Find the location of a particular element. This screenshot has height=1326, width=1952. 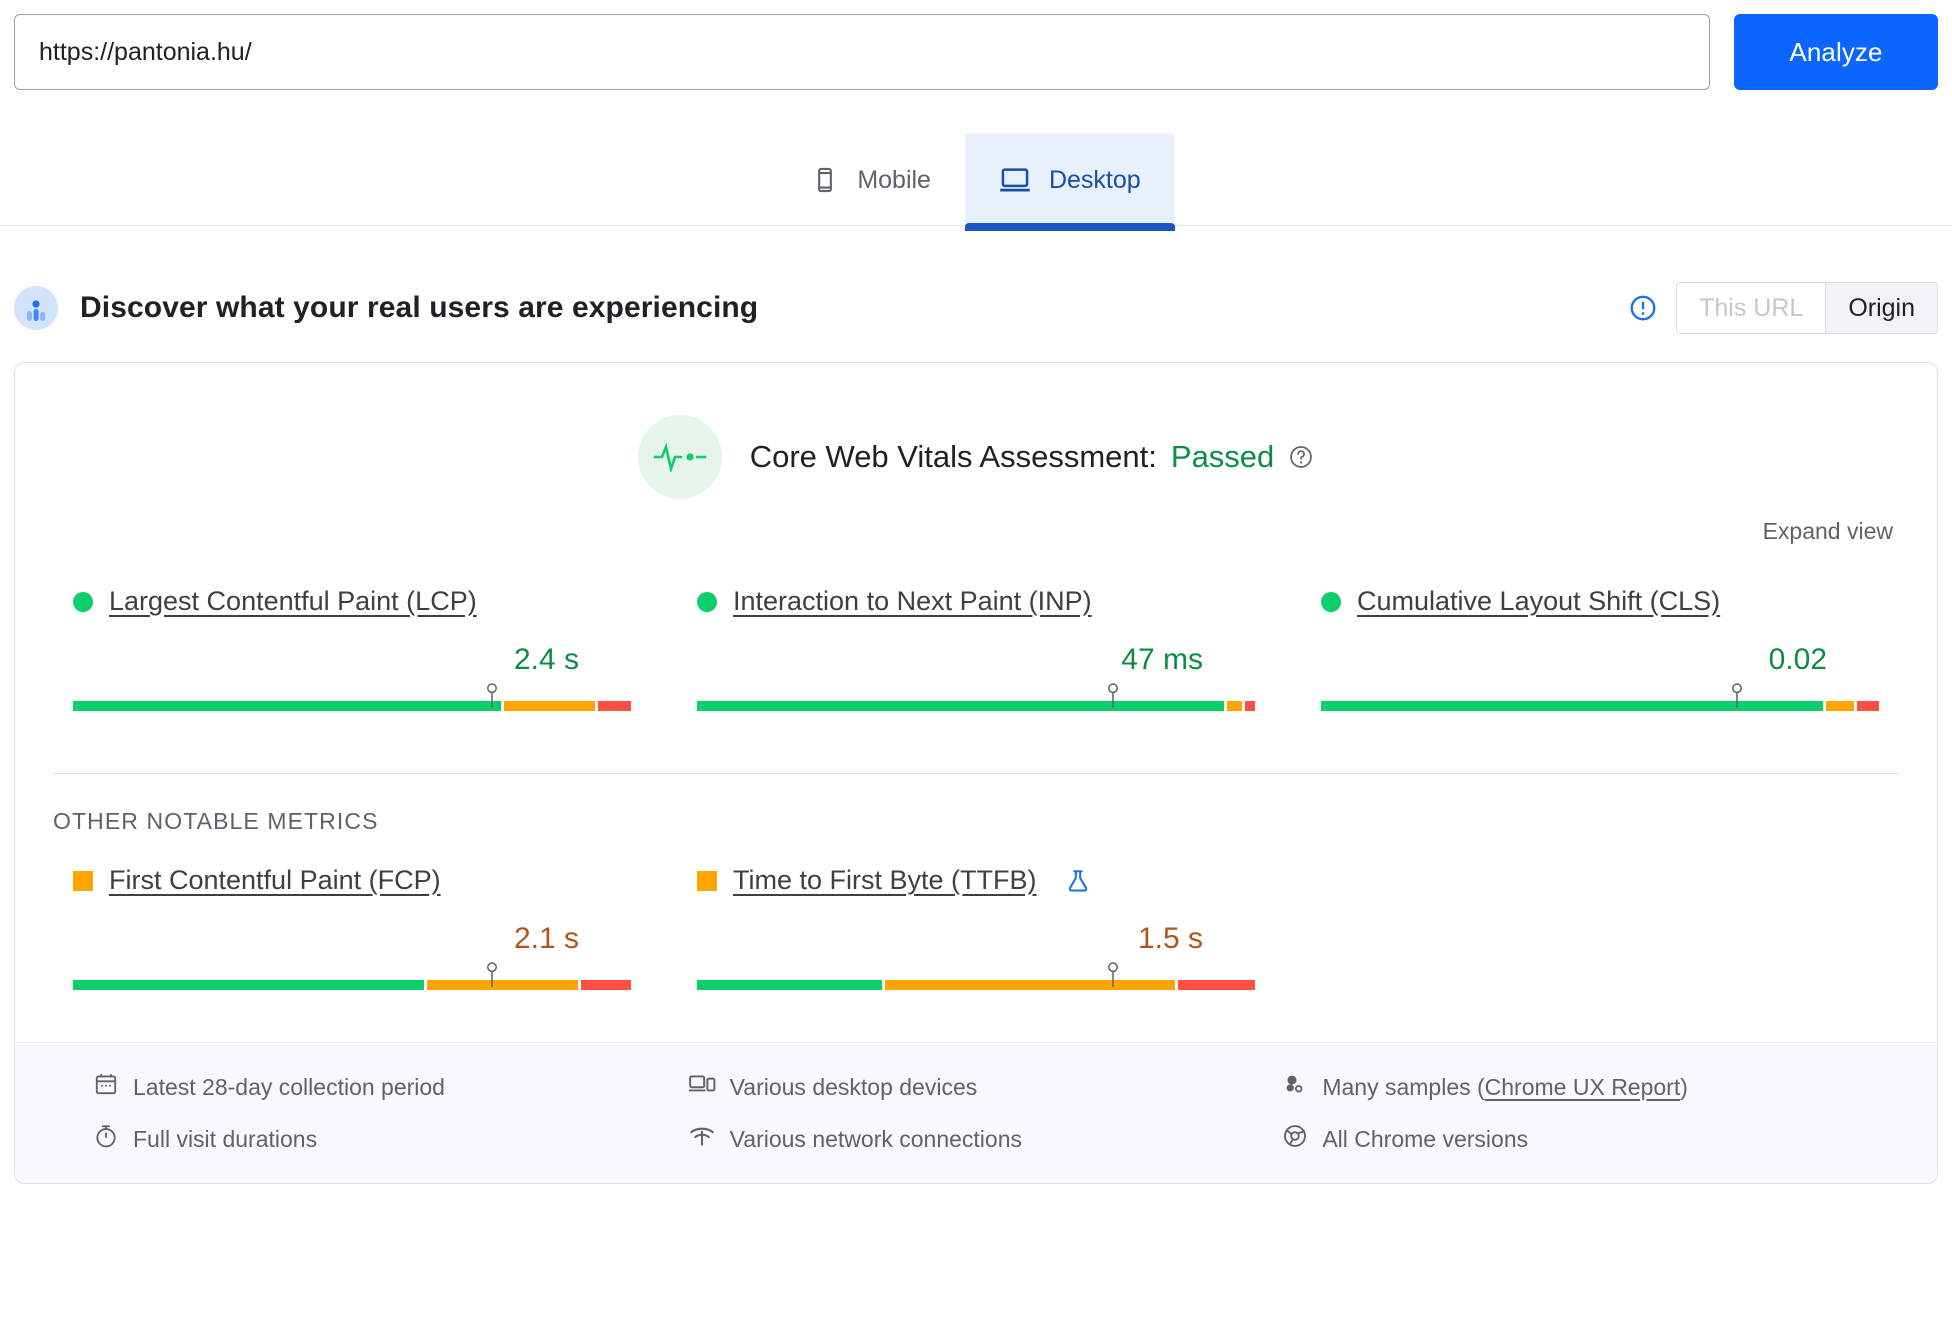

metric-cls: Cumulative Layout Shift (CLS) 0.02 is located at coordinates (1600, 651).